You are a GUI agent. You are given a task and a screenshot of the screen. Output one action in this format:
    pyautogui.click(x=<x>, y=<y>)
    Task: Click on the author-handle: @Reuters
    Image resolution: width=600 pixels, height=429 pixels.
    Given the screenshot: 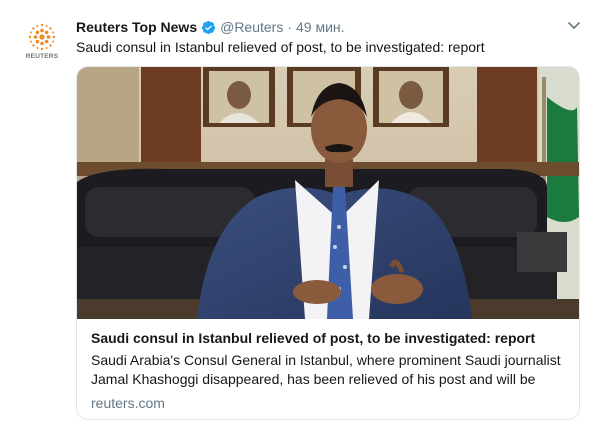 What is the action you would take?
    pyautogui.click(x=251, y=27)
    